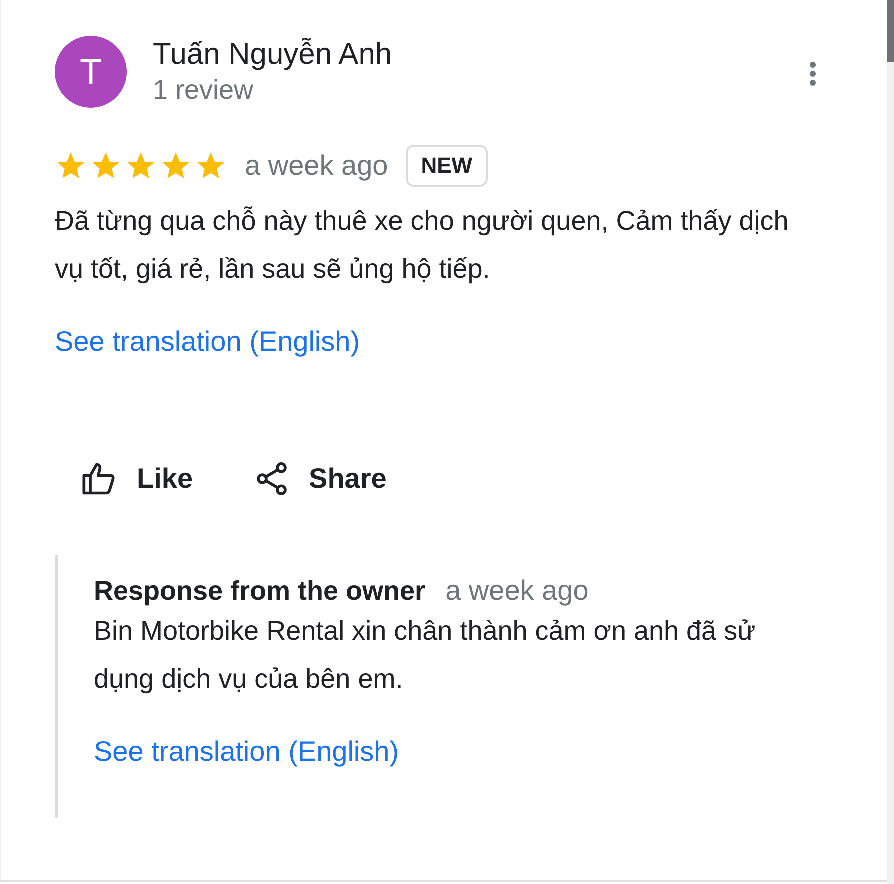 The height and width of the screenshot is (884, 894). I want to click on avatar: T, so click(91, 72).